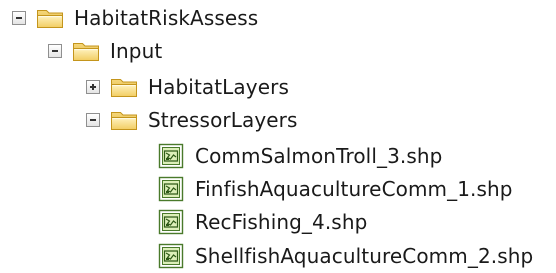 The height and width of the screenshot is (273, 556). Describe the element at coordinates (136, 51) in the screenshot. I see `tree-node-label: Input` at that location.